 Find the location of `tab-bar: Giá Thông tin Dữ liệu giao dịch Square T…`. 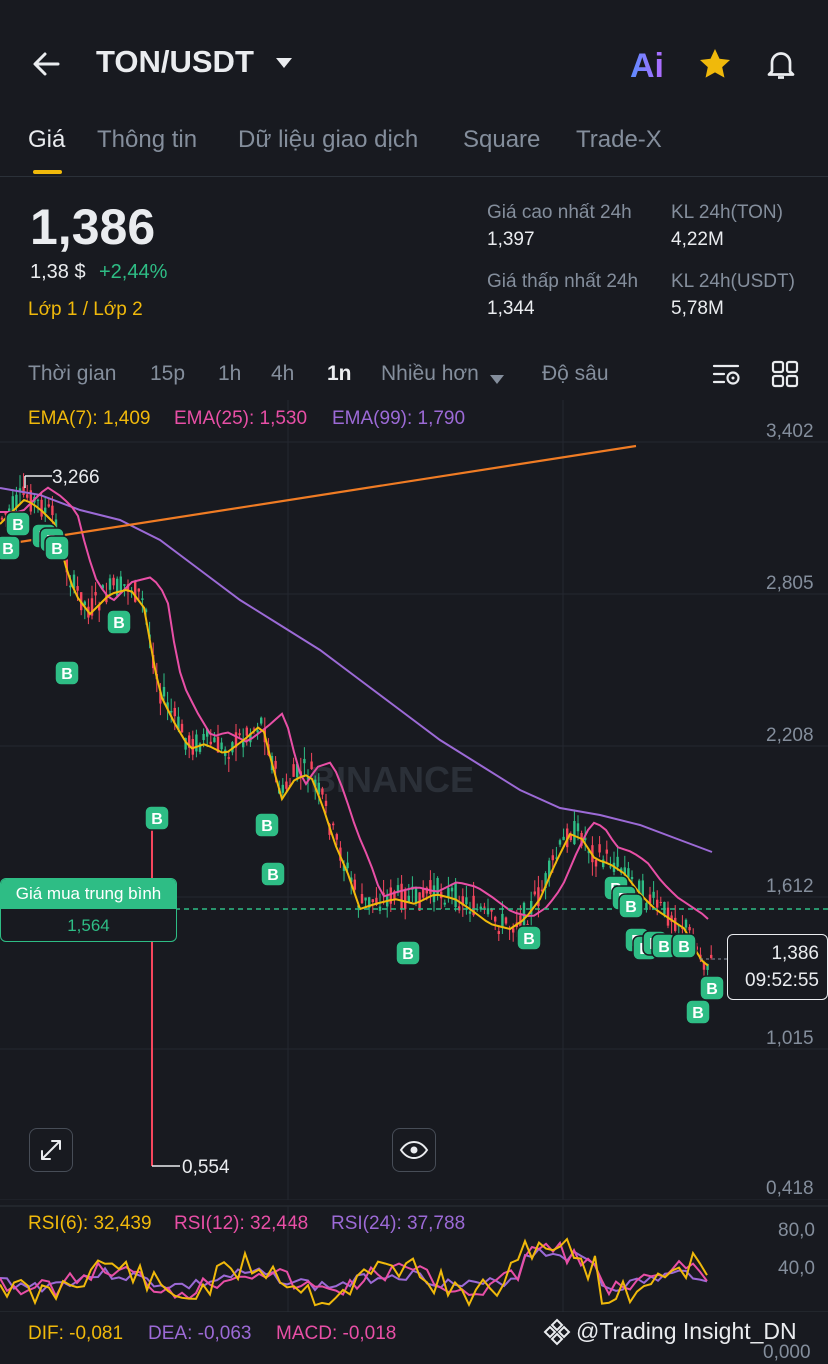

tab-bar: Giá Thông tin Dữ liệu giao dịch Square T… is located at coordinates (414, 148).